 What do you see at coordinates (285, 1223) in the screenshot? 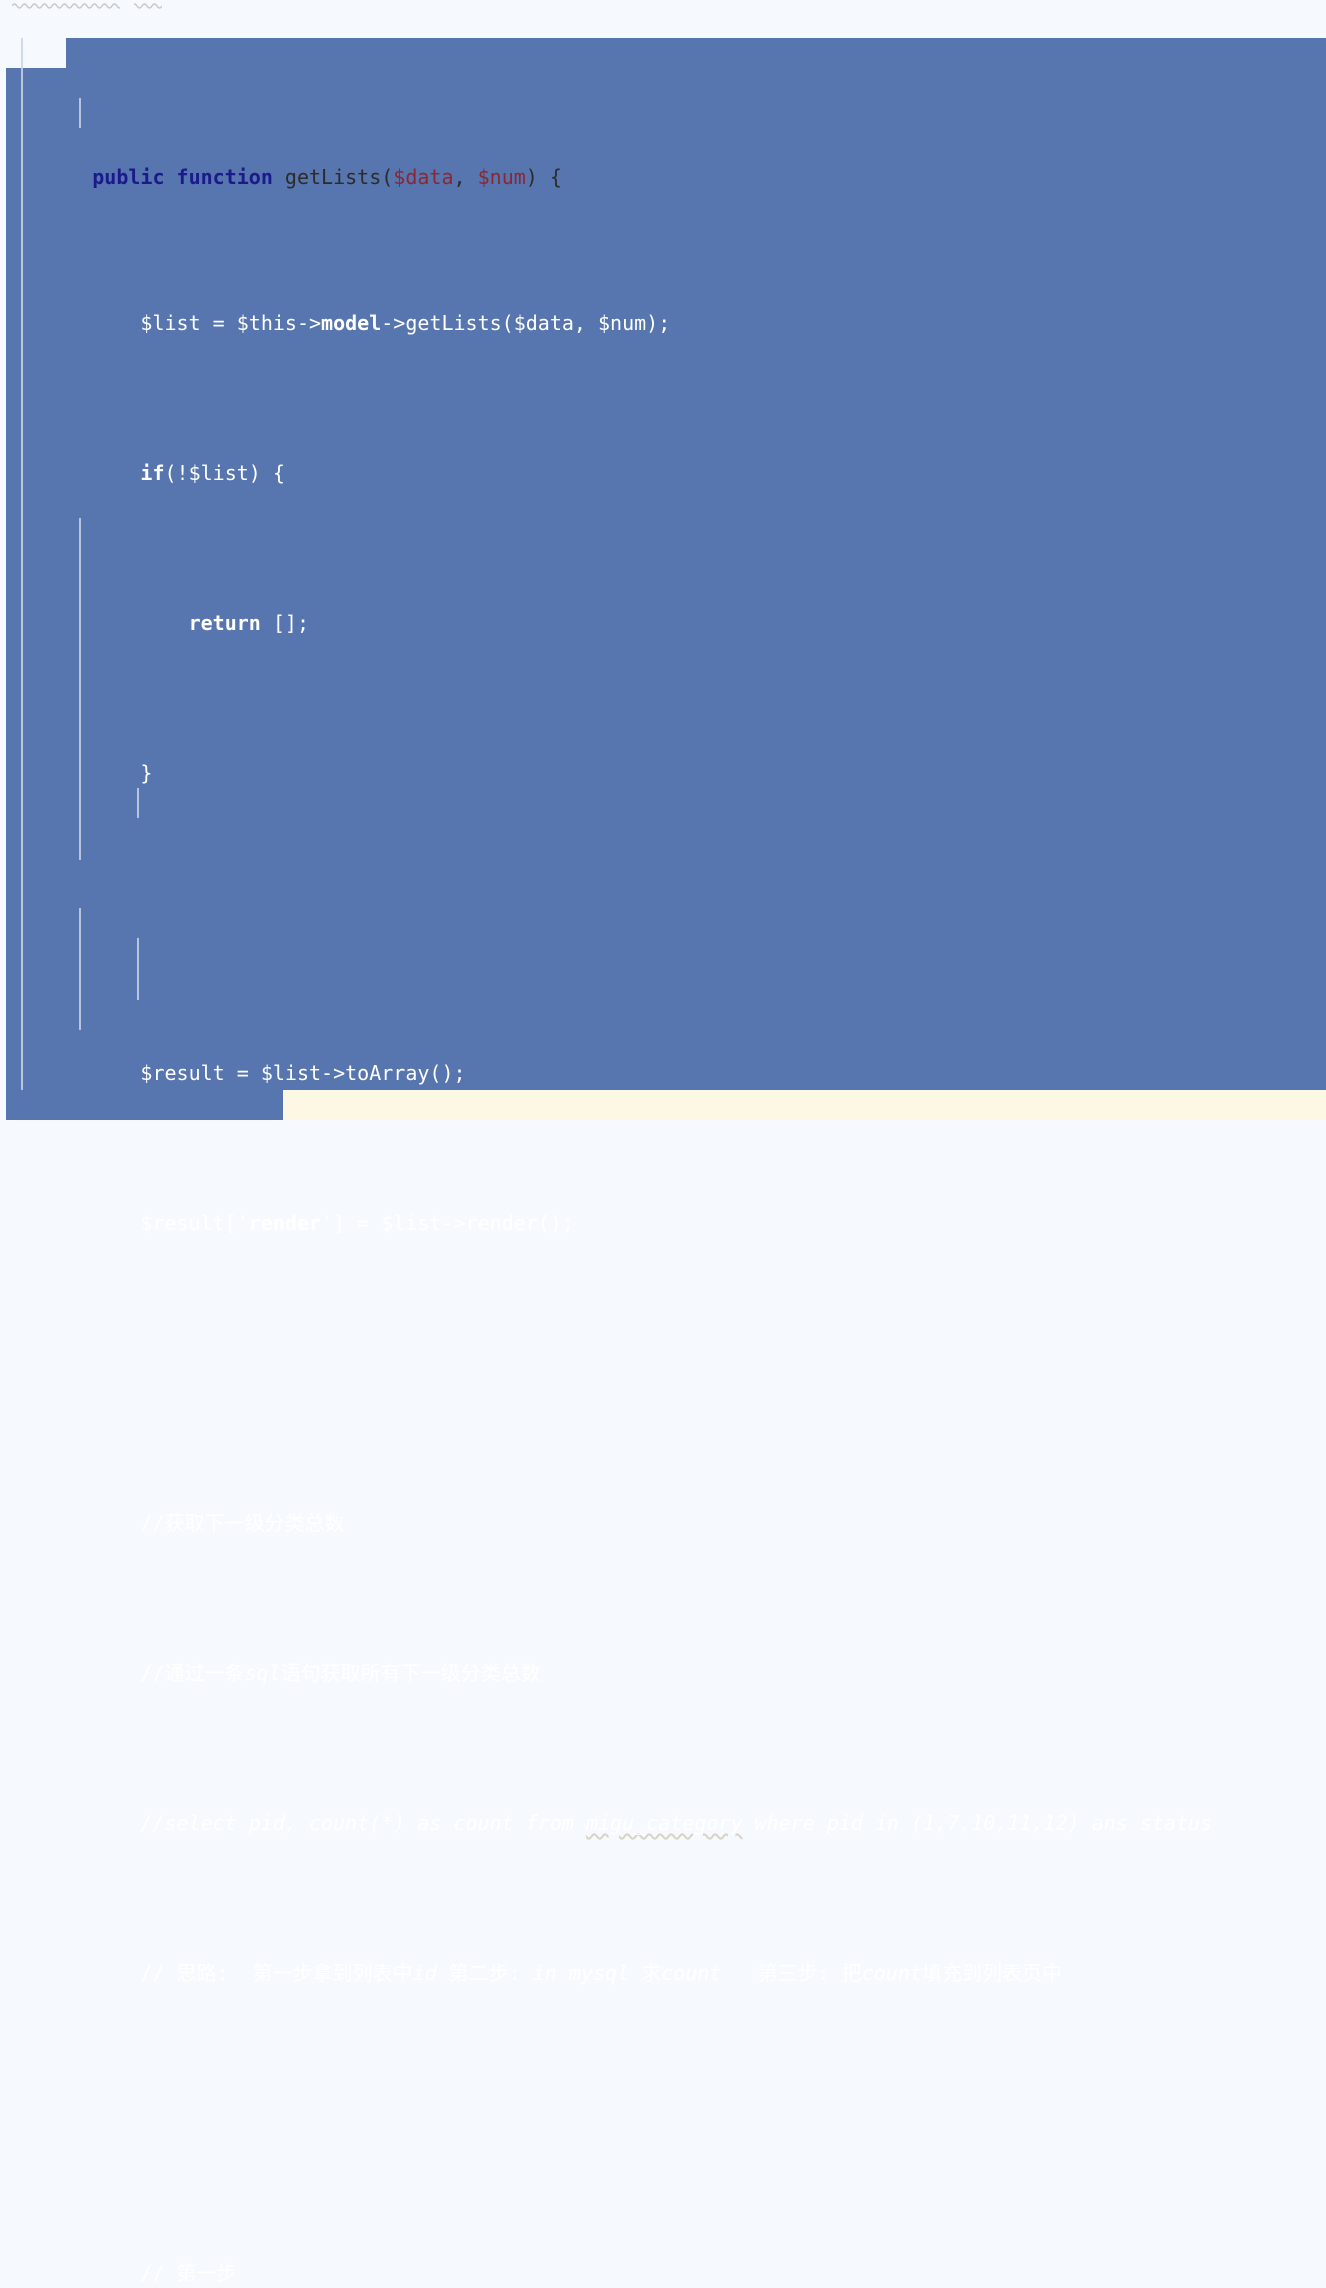
I see `token-string-render: render` at bounding box center [285, 1223].